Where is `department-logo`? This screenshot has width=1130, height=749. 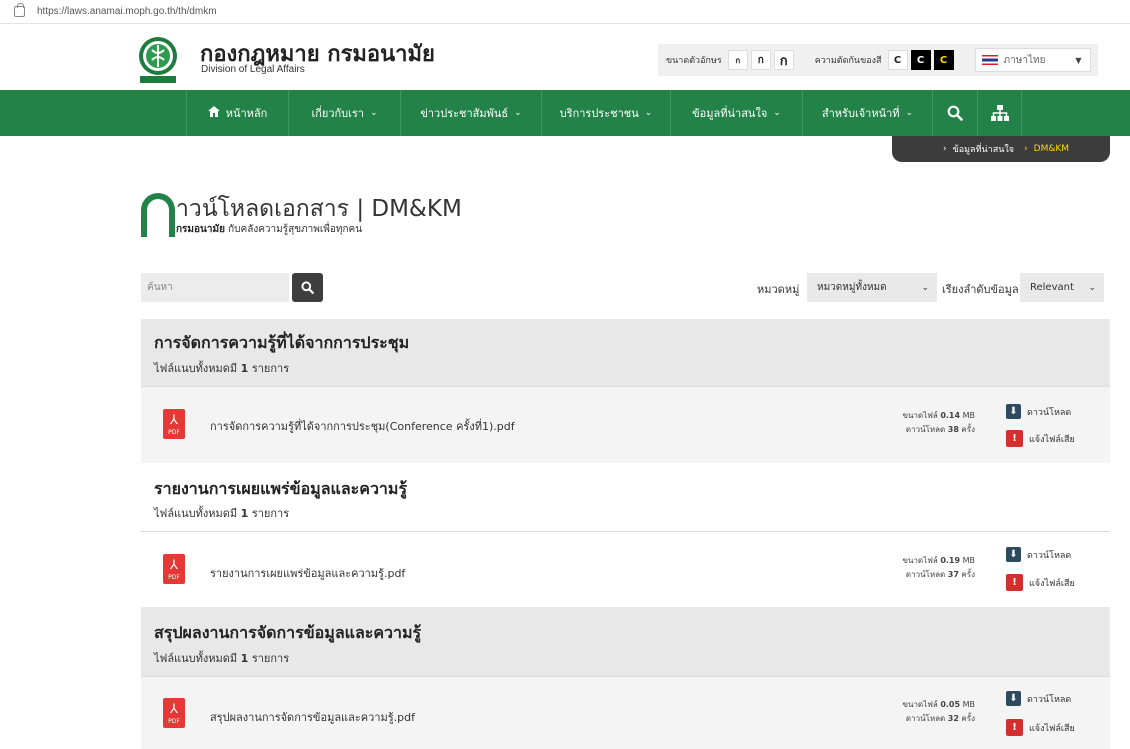
department-logo is located at coordinates (158, 60).